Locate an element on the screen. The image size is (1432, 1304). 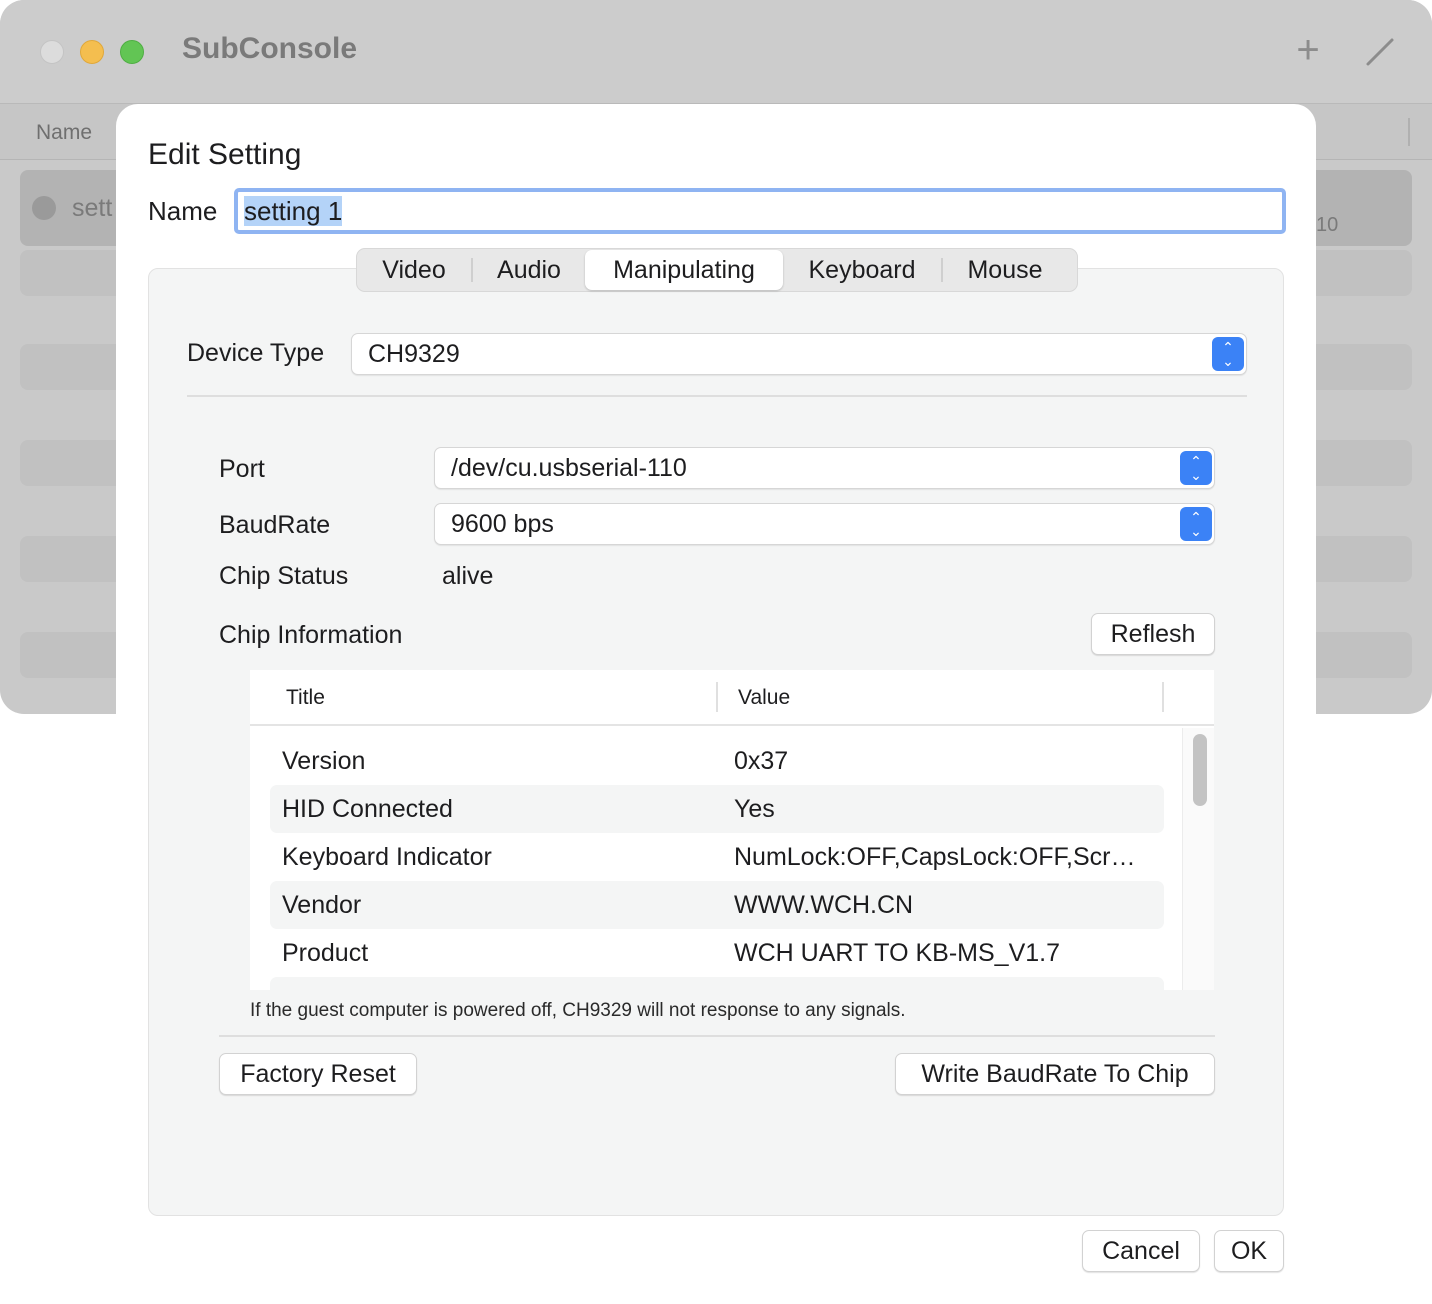
name-field: setting 1 is located at coordinates (760, 211).